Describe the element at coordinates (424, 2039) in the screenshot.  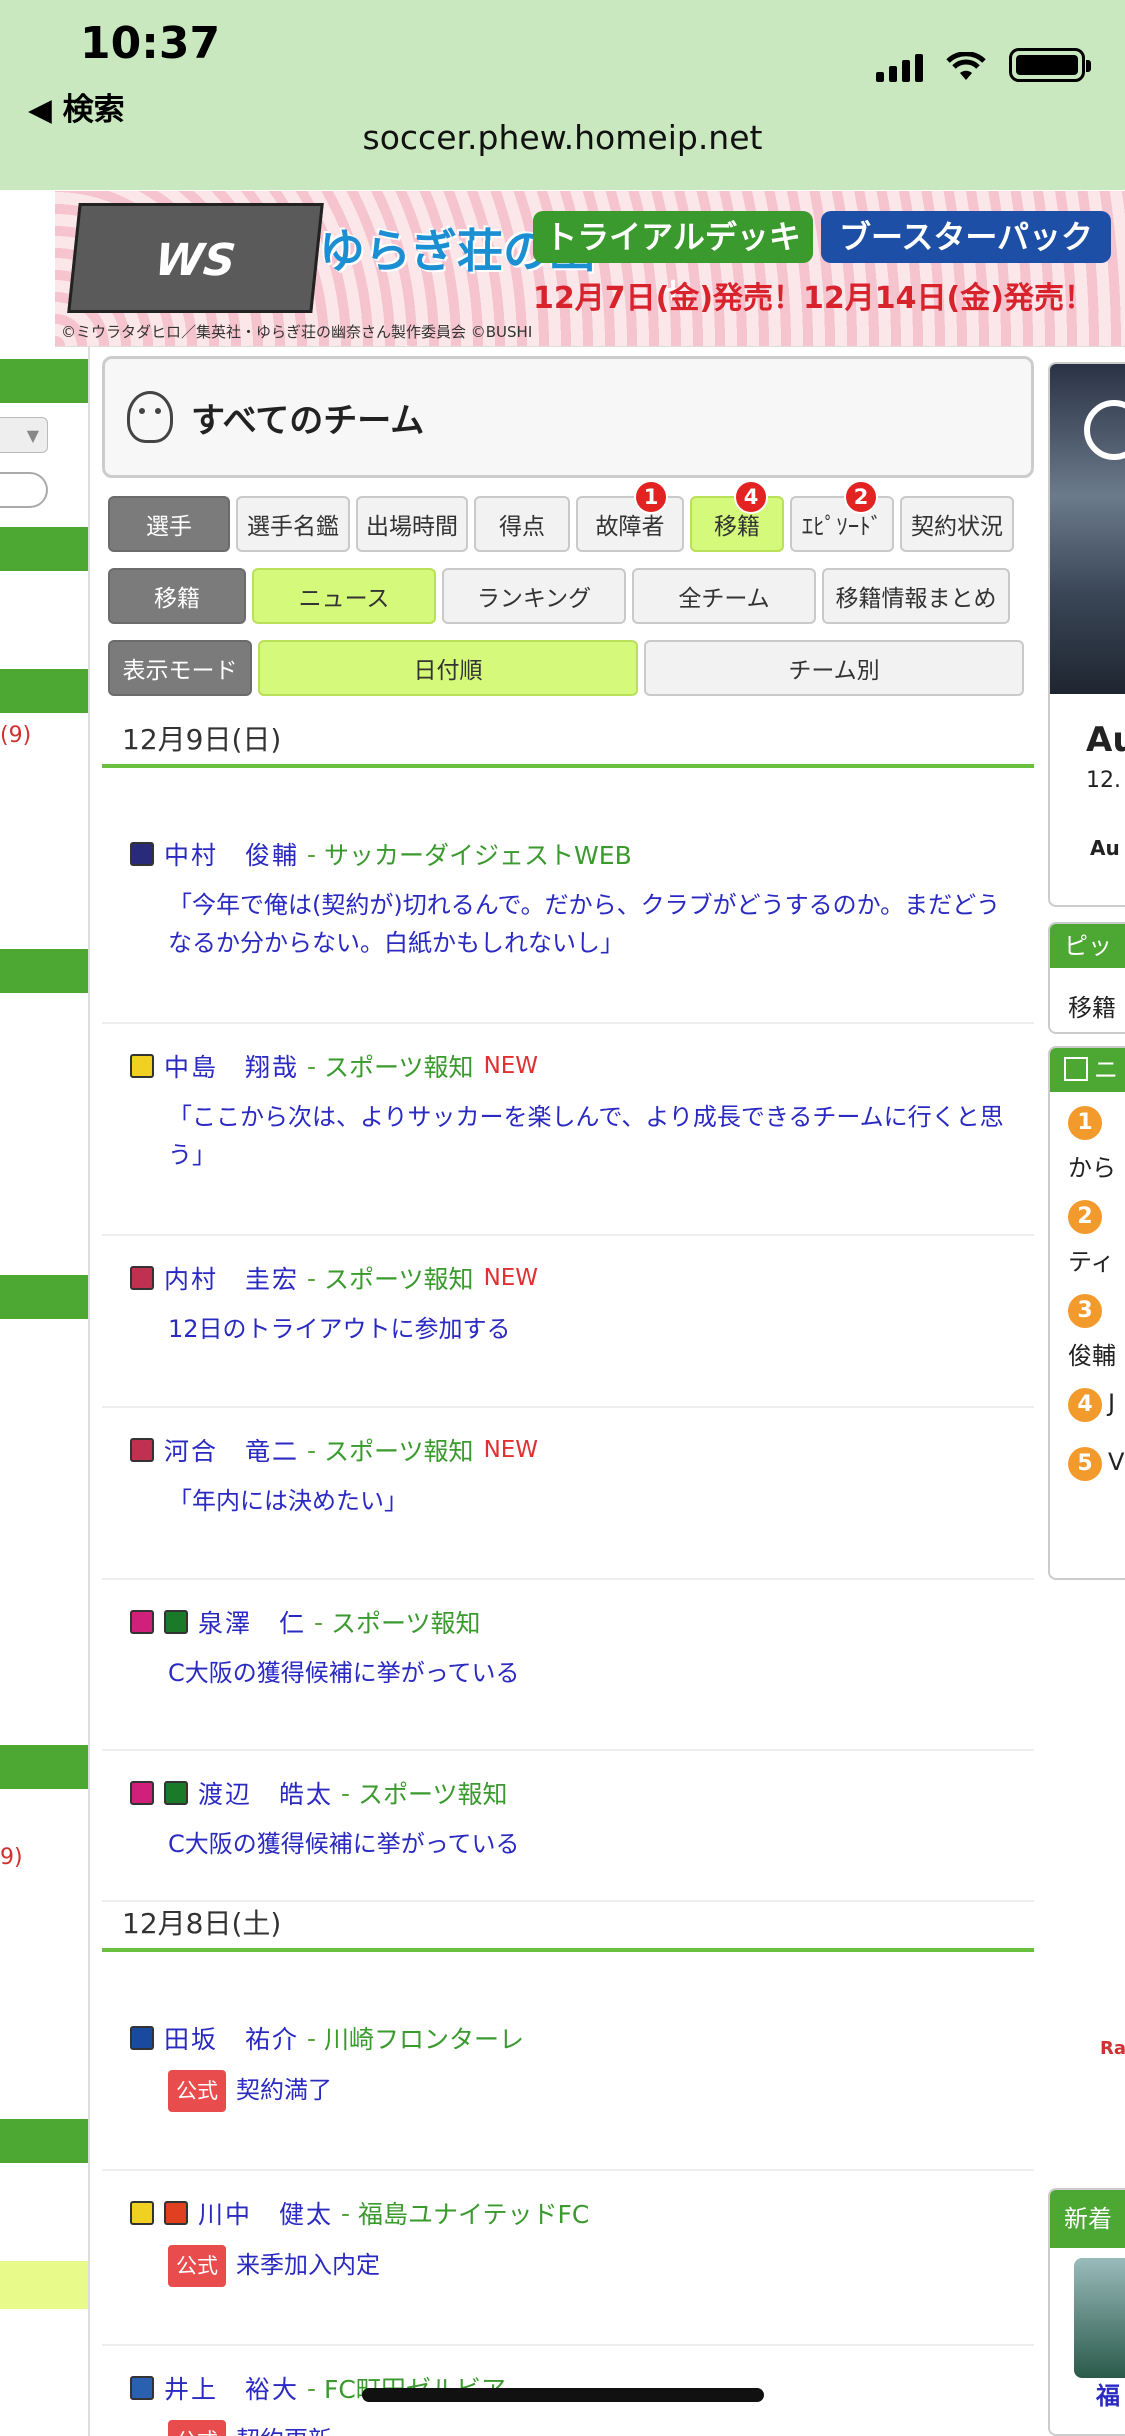
I see `news-source: 川崎フロンターレ` at that location.